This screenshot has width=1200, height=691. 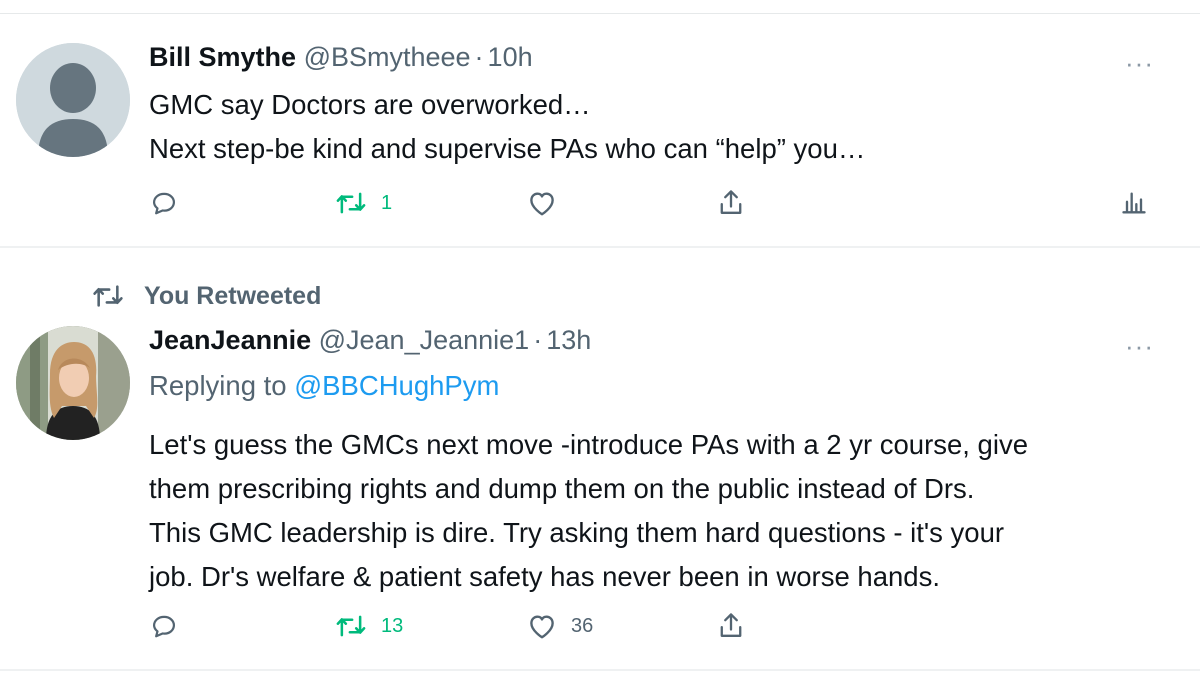 I want to click on retweet-button: 13, so click(x=369, y=626).